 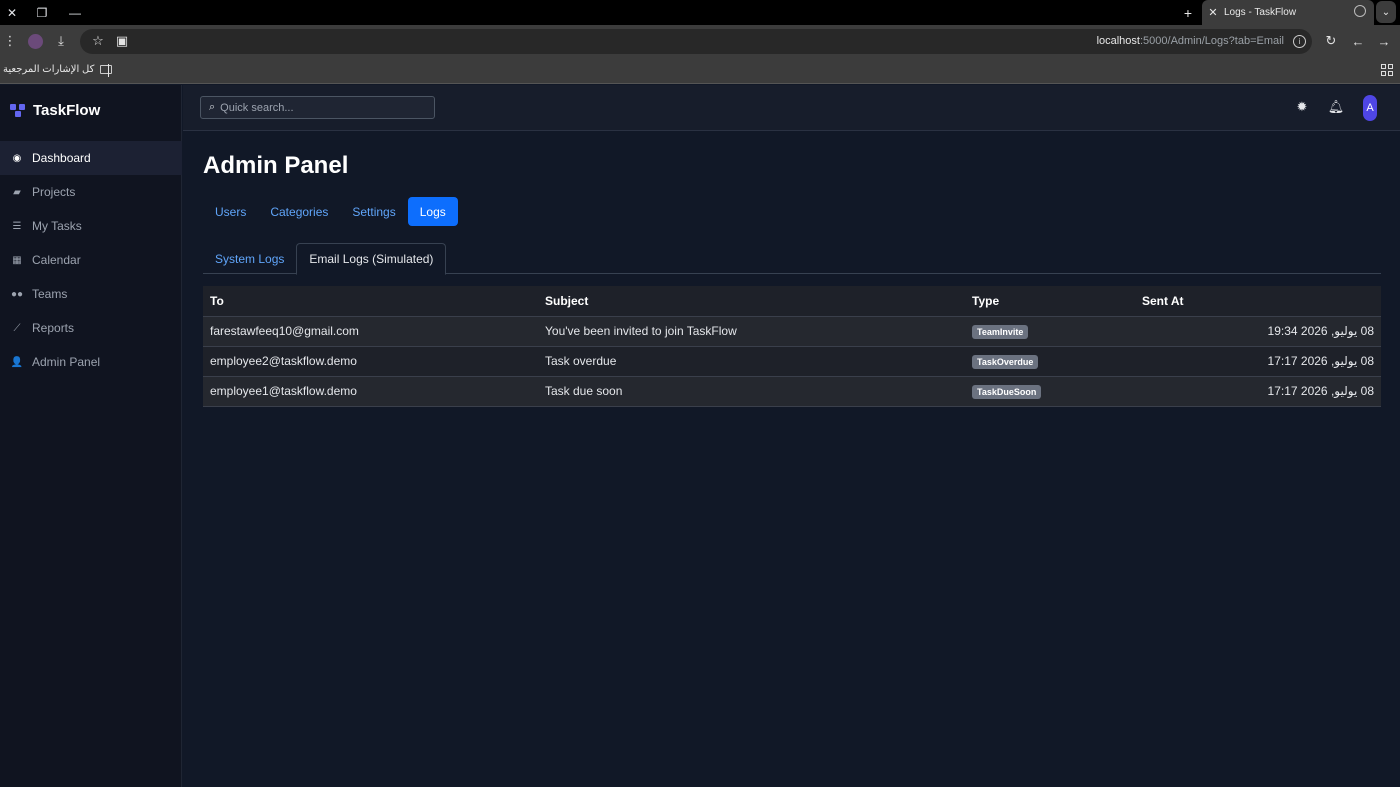 What do you see at coordinates (1358, 41) in the screenshot?
I see `back-icon: ←` at bounding box center [1358, 41].